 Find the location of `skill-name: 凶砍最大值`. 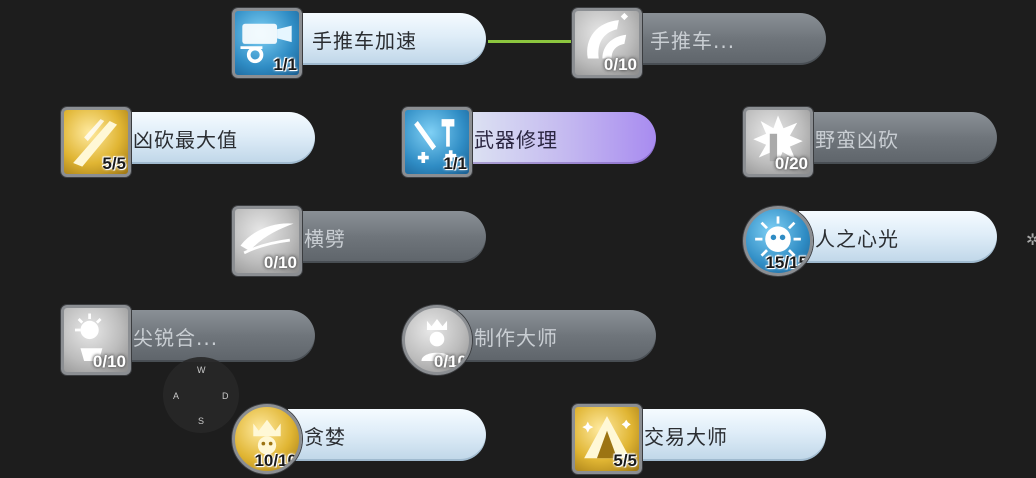

skill-name: 凶砍最大值 is located at coordinates (185, 139).